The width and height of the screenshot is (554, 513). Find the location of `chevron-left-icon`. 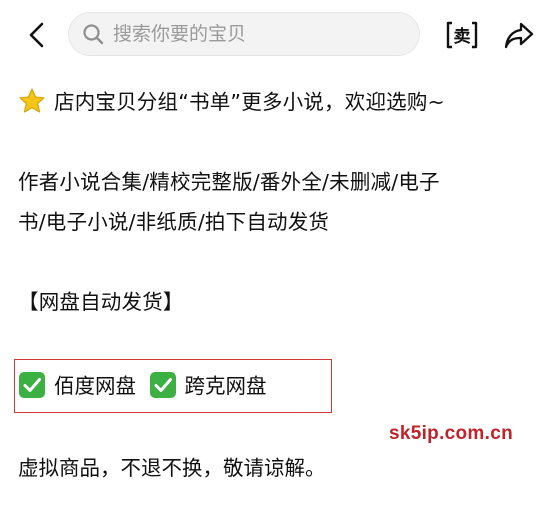

chevron-left-icon is located at coordinates (36, 35).